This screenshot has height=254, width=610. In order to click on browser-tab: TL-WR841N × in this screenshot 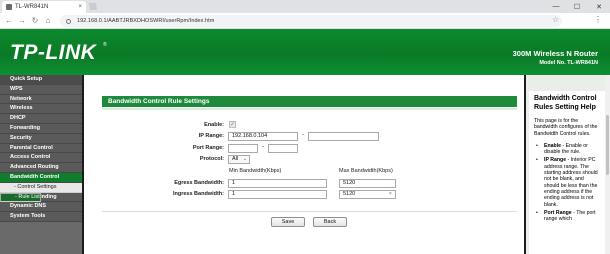, I will do `click(44, 7)`.